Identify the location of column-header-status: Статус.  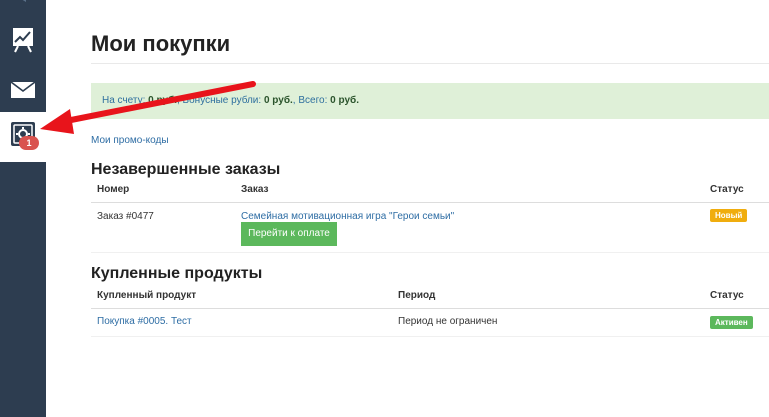
(727, 189).